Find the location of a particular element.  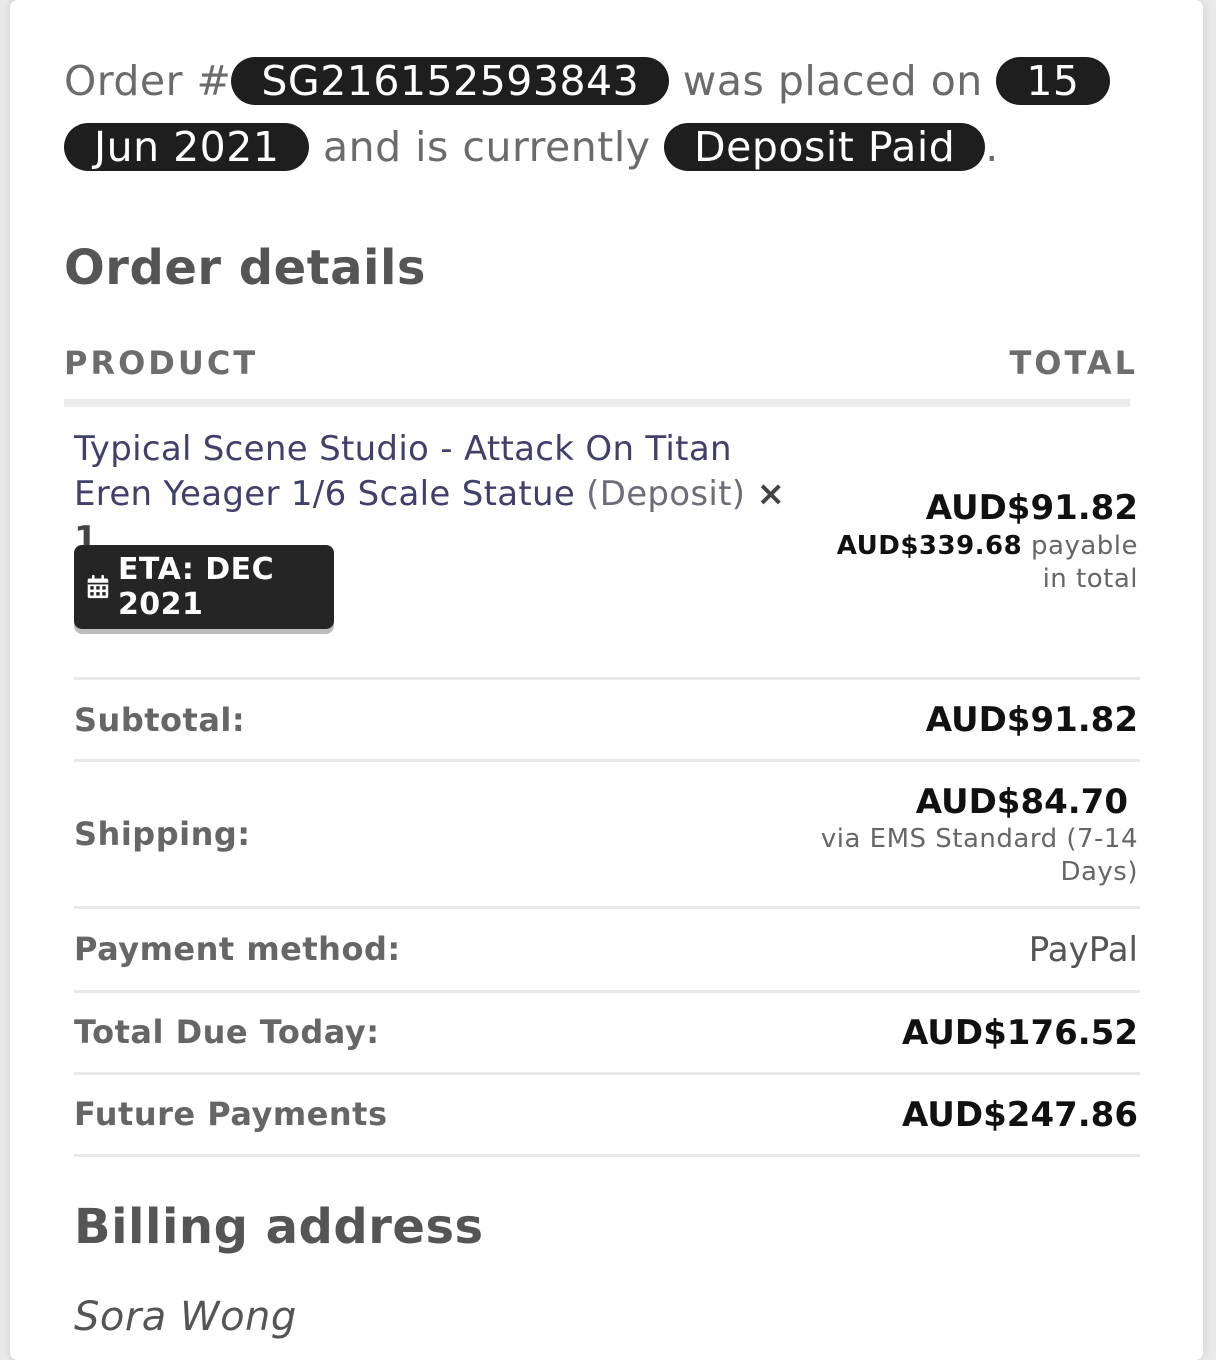

product-total-amount: AUD$339.68 is located at coordinates (929, 546).